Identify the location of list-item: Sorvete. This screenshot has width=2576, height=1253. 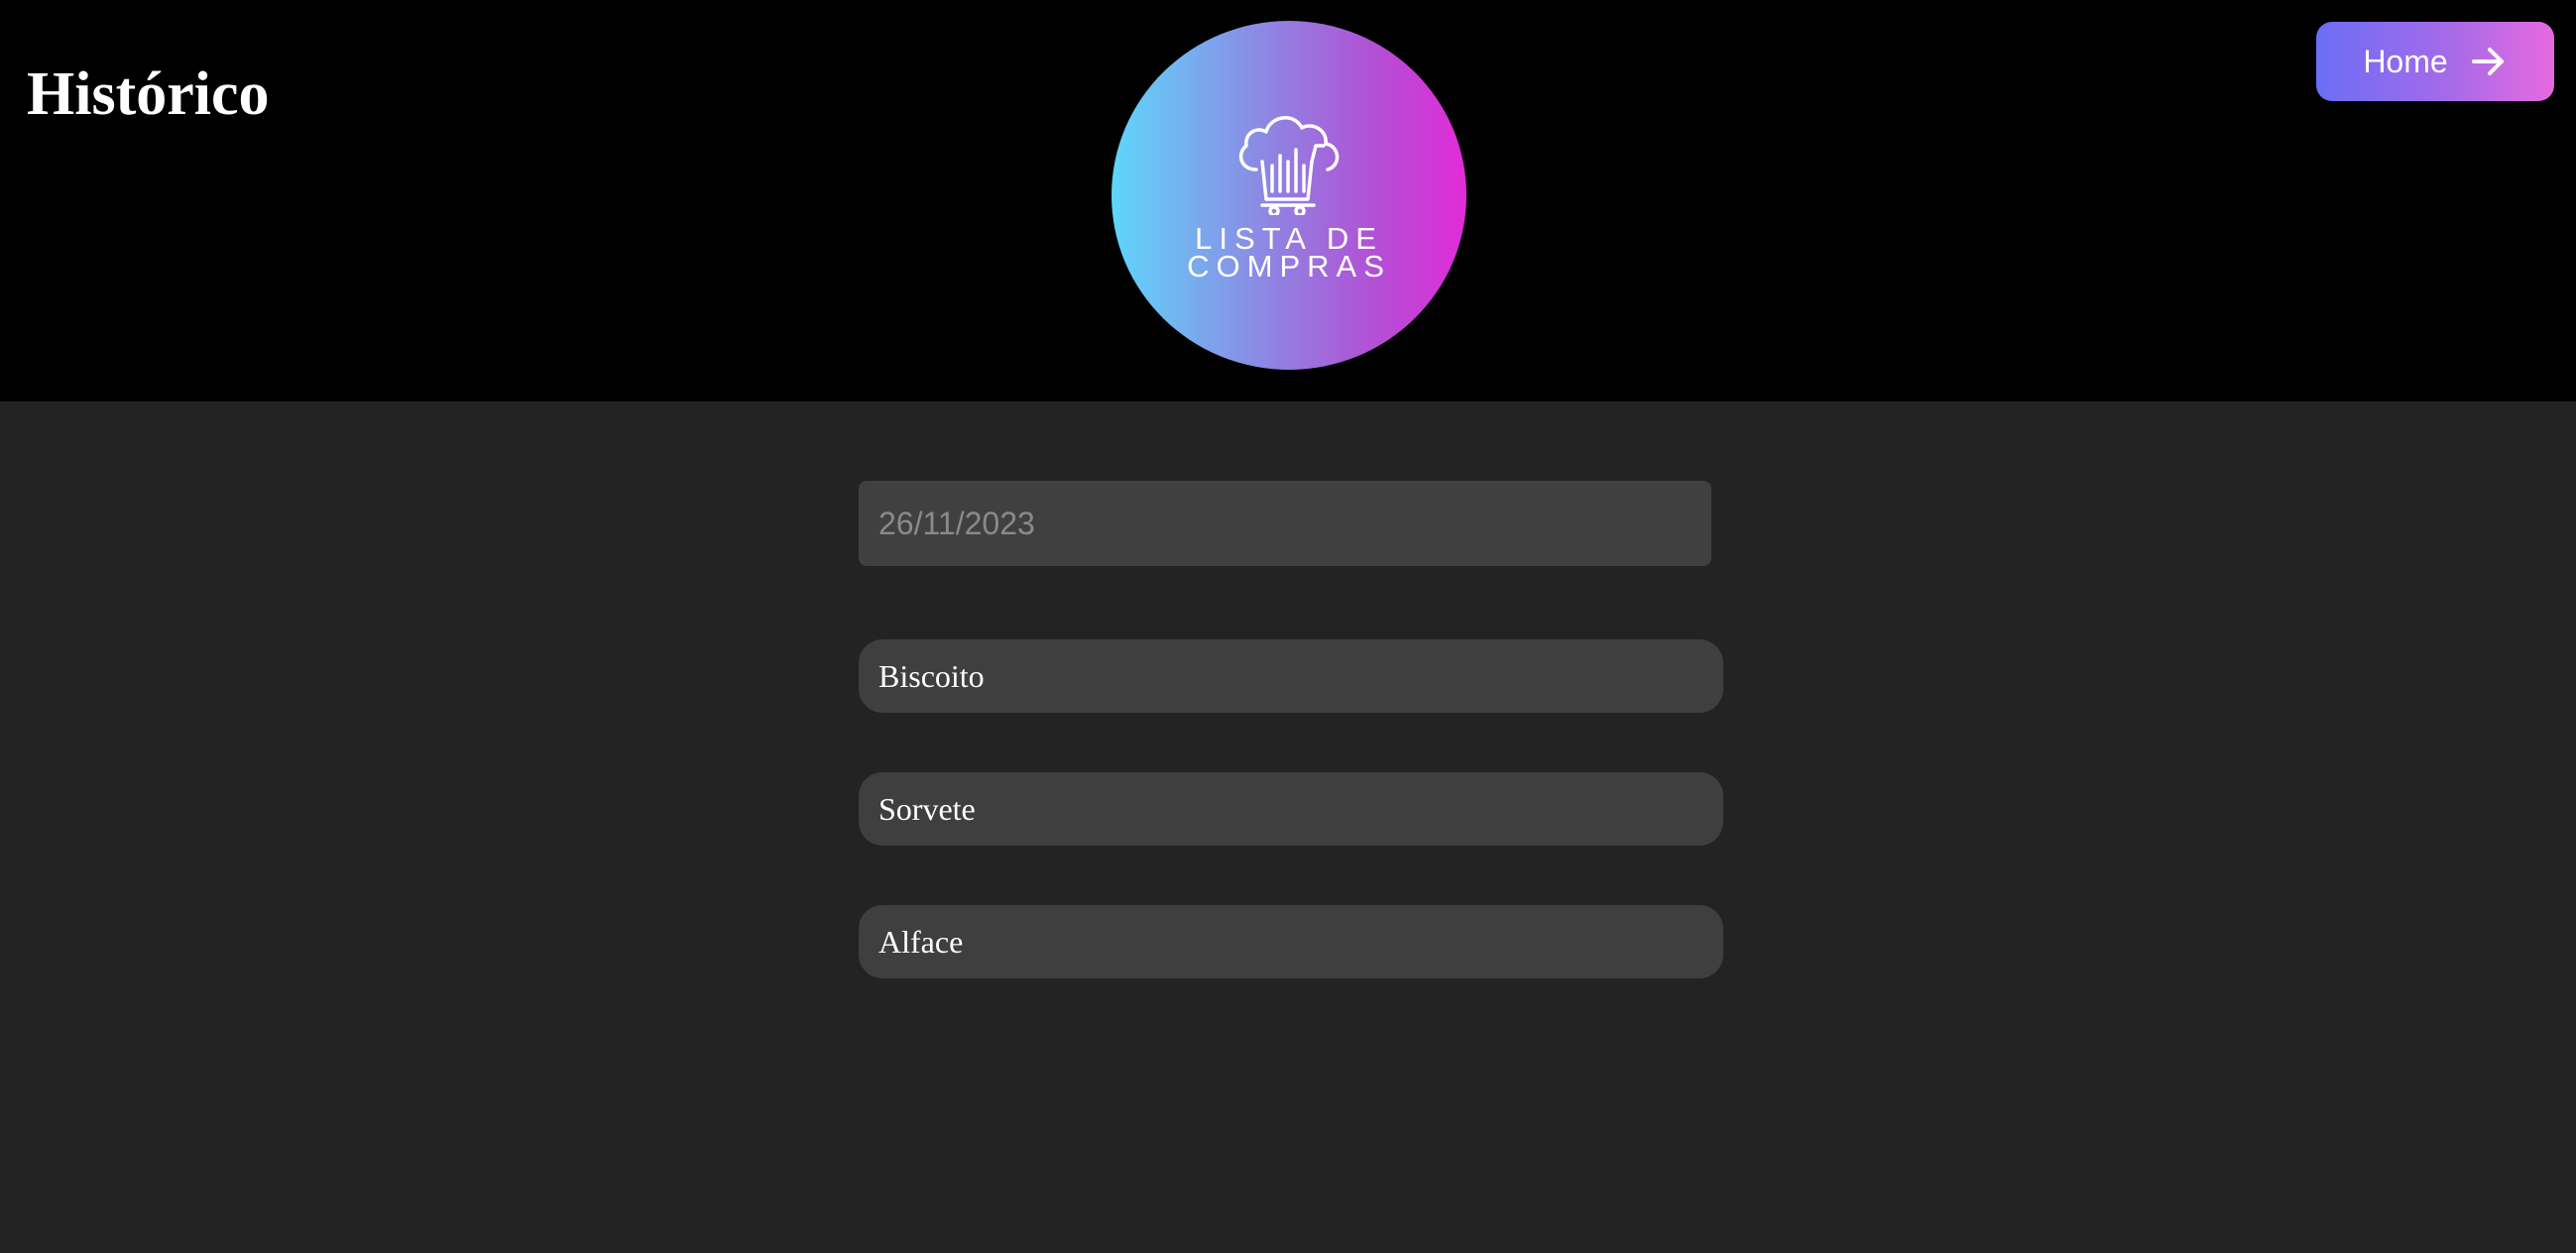
(1291, 809).